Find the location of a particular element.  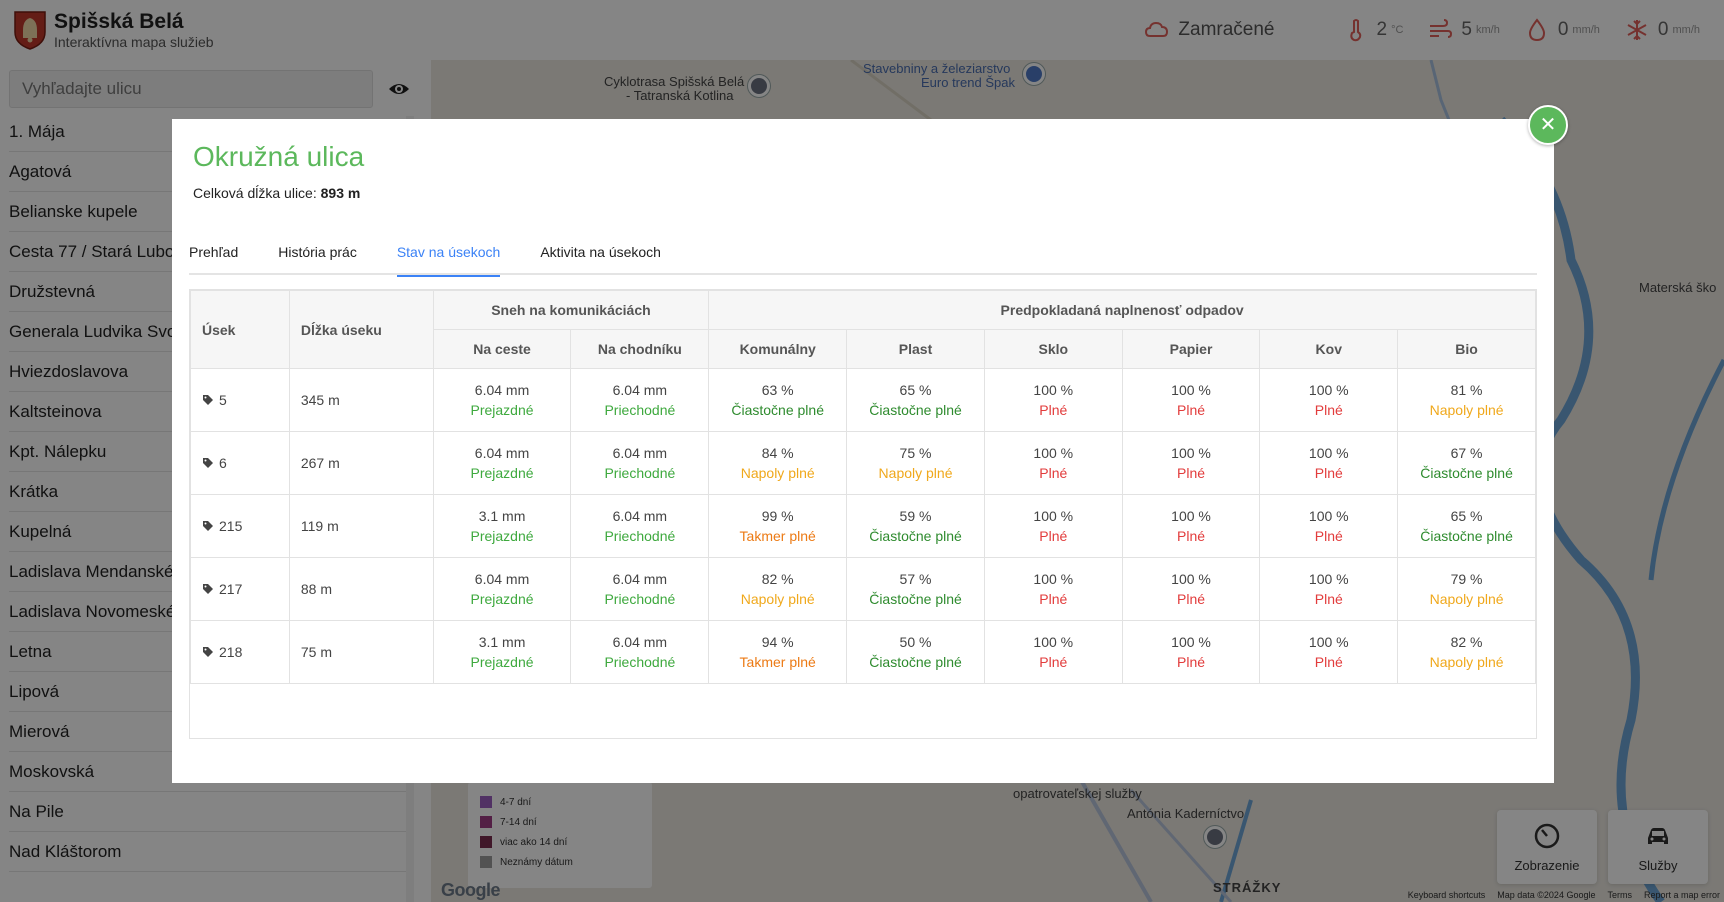

status-cell: 94 % Takmer plné is located at coordinates (778, 652).